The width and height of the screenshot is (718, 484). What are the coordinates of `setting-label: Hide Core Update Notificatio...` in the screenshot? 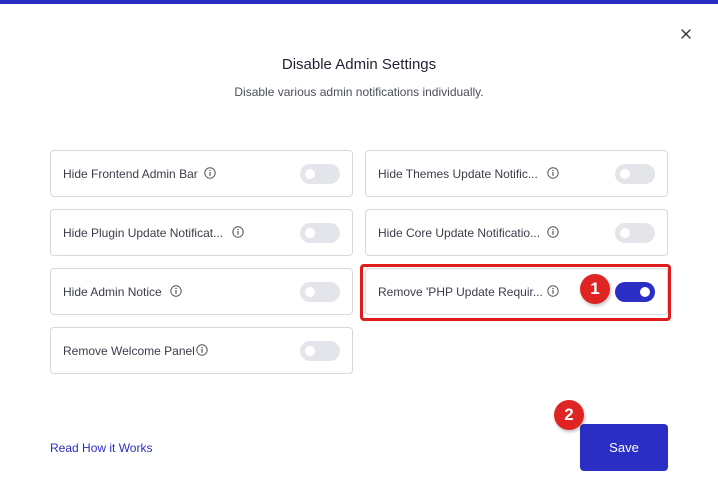 It's located at (459, 232).